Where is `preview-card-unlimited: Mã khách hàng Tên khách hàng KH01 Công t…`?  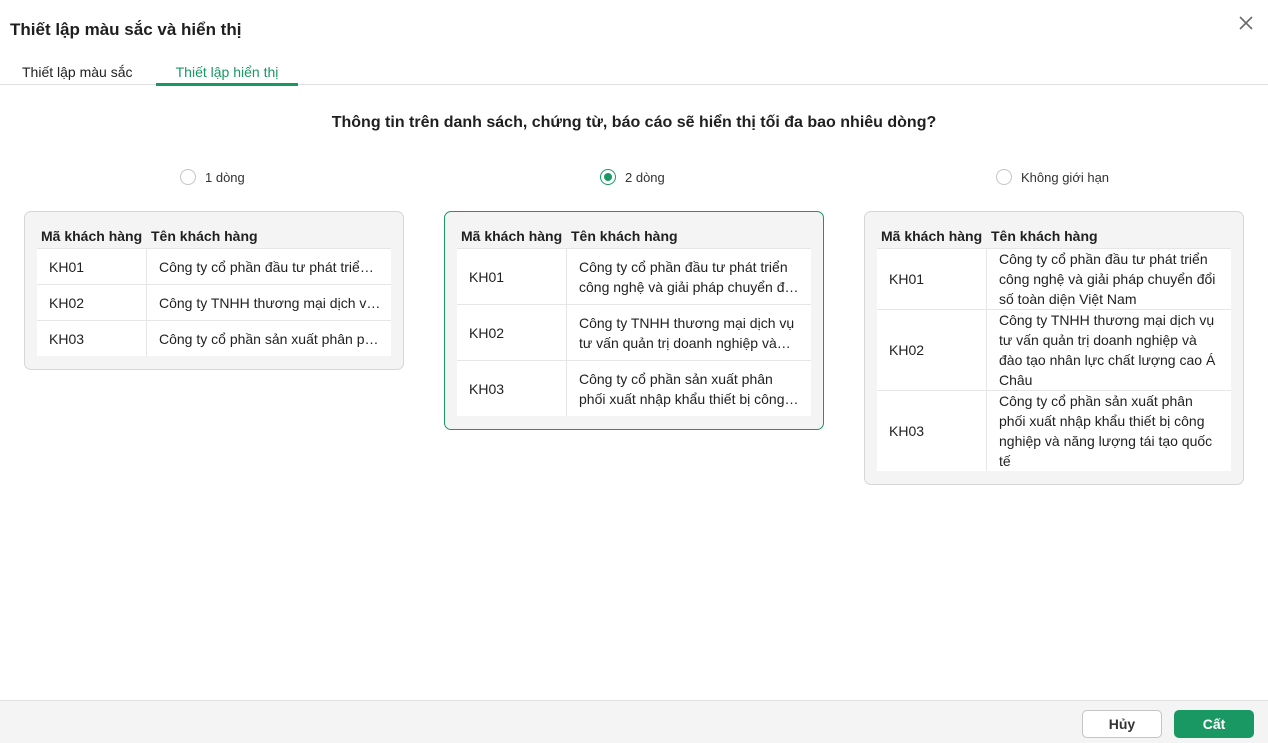
preview-card-unlimited: Mã khách hàng Tên khách hàng KH01 Công t… is located at coordinates (1054, 348).